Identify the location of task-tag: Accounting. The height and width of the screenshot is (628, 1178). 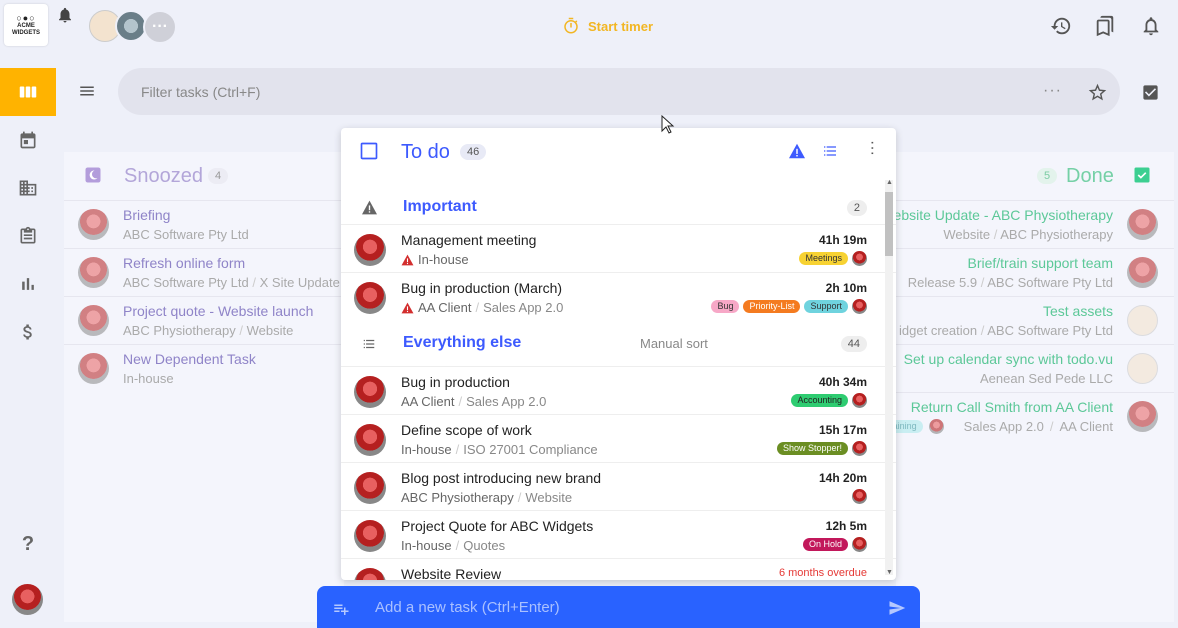
(819, 400).